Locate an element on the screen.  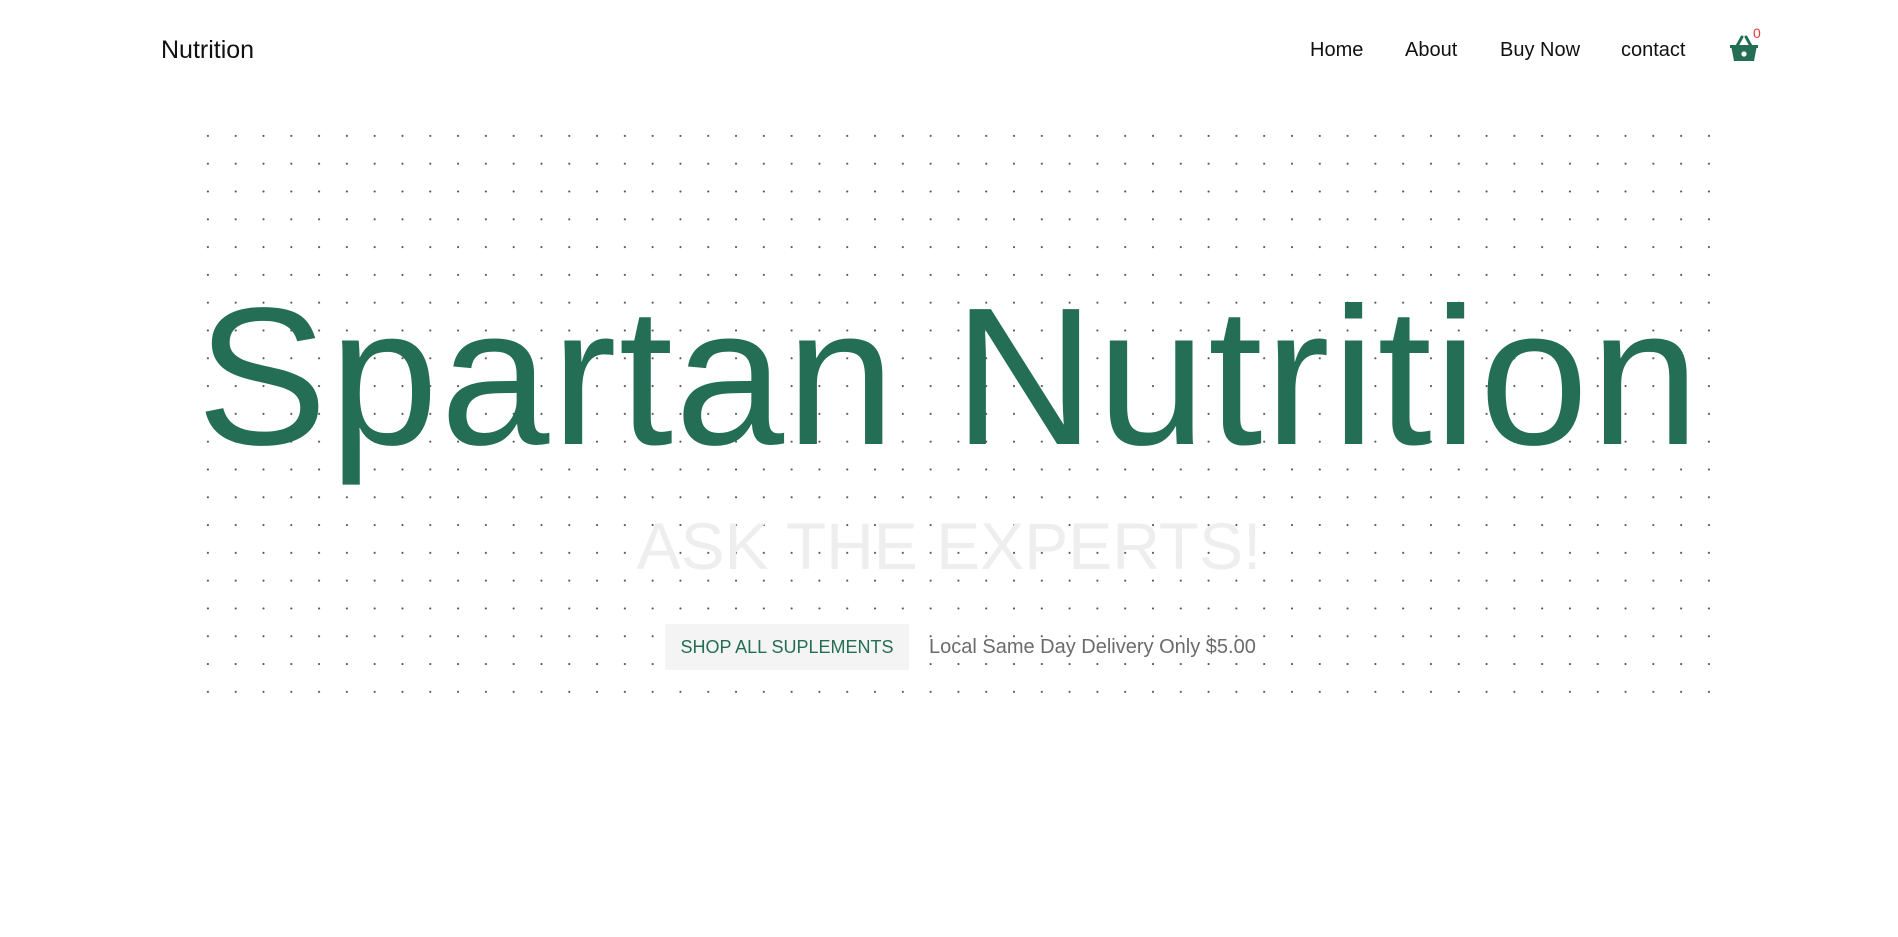
cart-count-badge: 0 is located at coordinates (1757, 33).